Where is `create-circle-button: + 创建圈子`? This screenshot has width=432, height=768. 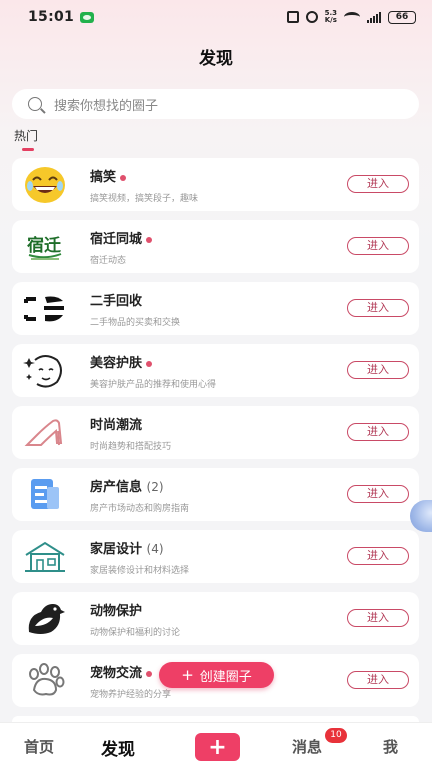
create-circle-button: + 创建圈子 is located at coordinates (216, 675).